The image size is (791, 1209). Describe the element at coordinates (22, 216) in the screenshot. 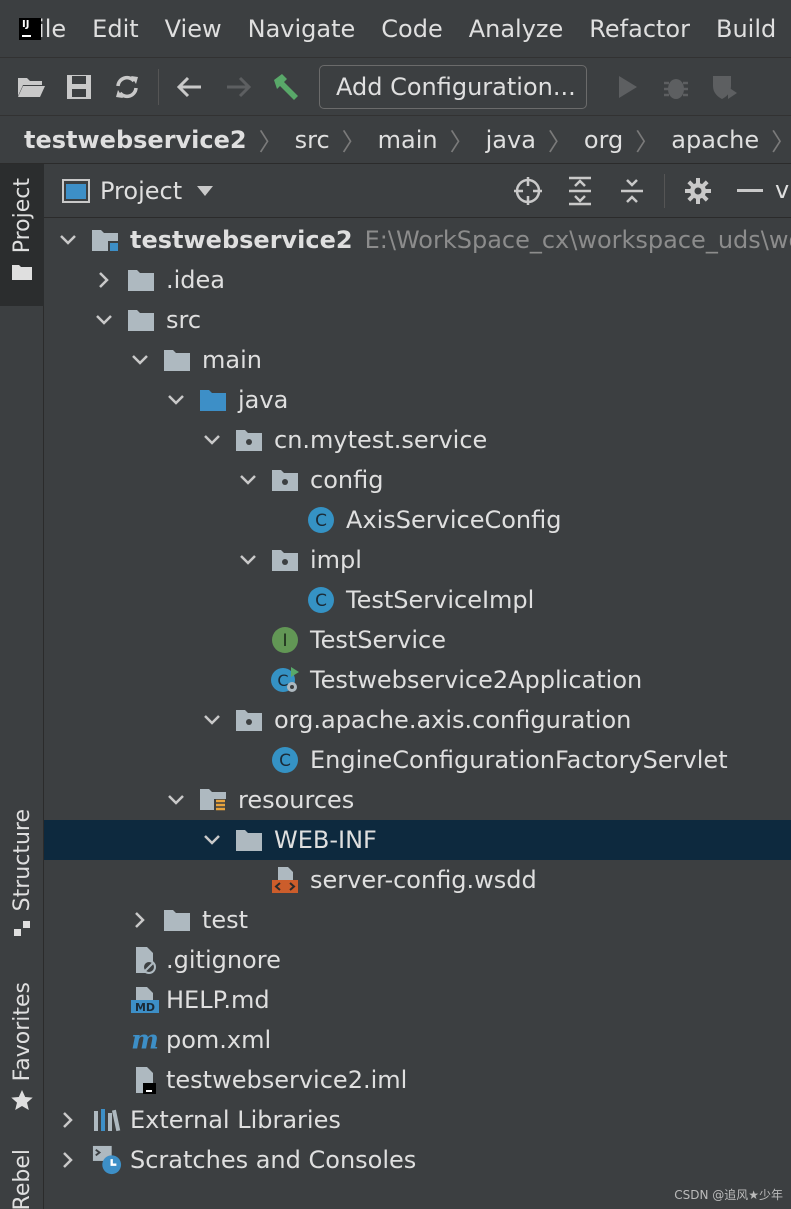

I see `side-tab-project-label: Project` at that location.